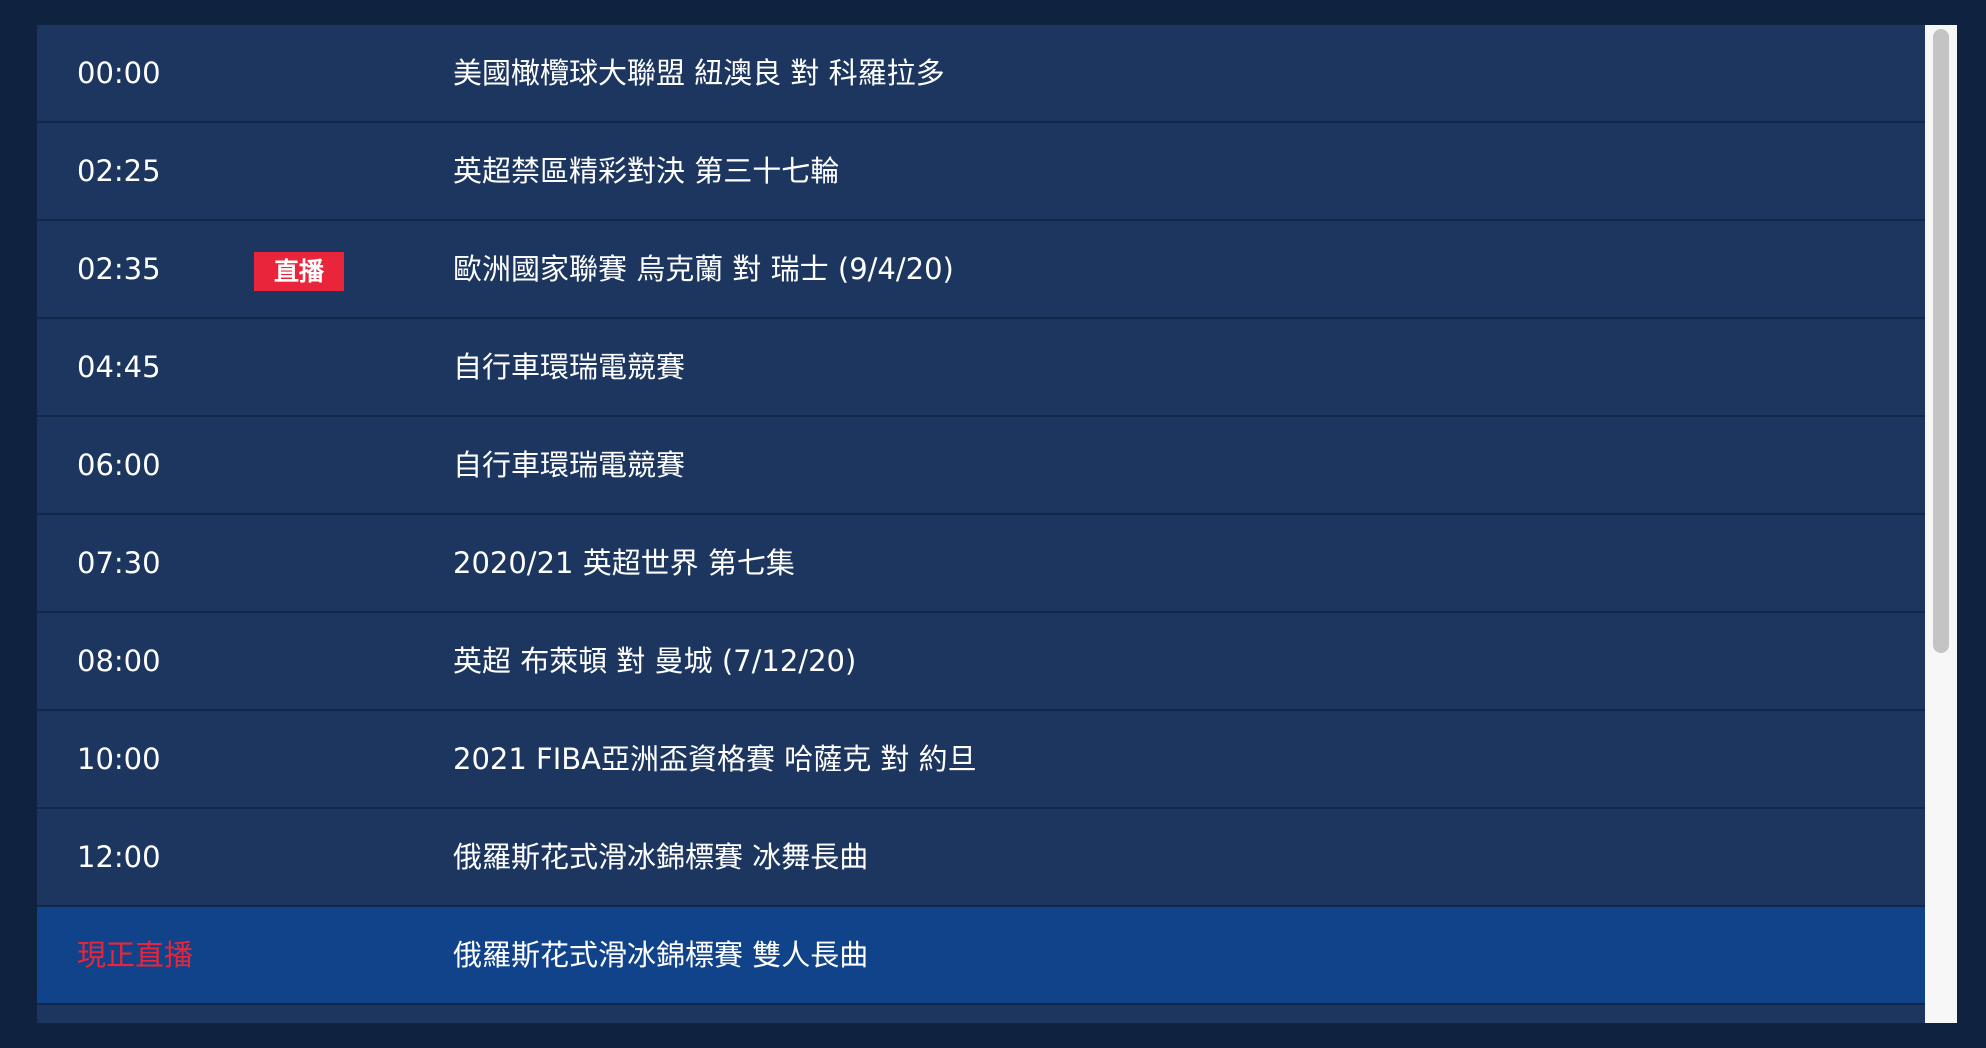 The height and width of the screenshot is (1048, 1986). I want to click on row-title: 美國橄欖球大聯盟 紐澳良 對 科羅拉多, so click(699, 73).